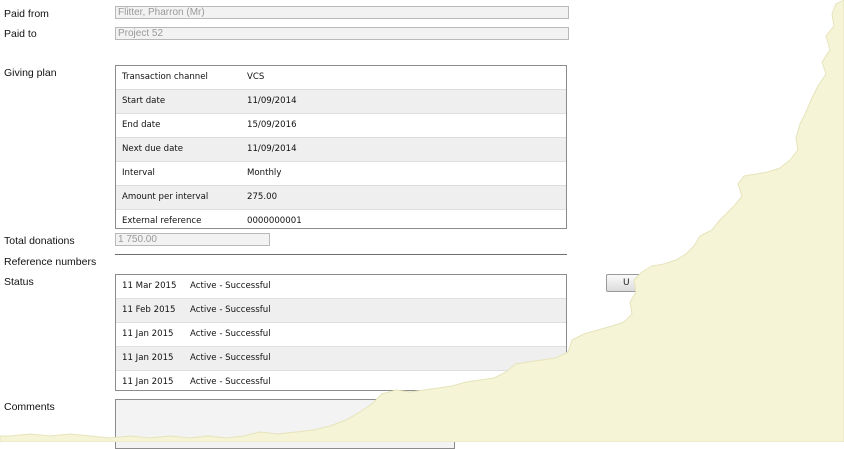 This screenshot has height=449, width=844. I want to click on giving-plan-row-label: Start date, so click(144, 101).